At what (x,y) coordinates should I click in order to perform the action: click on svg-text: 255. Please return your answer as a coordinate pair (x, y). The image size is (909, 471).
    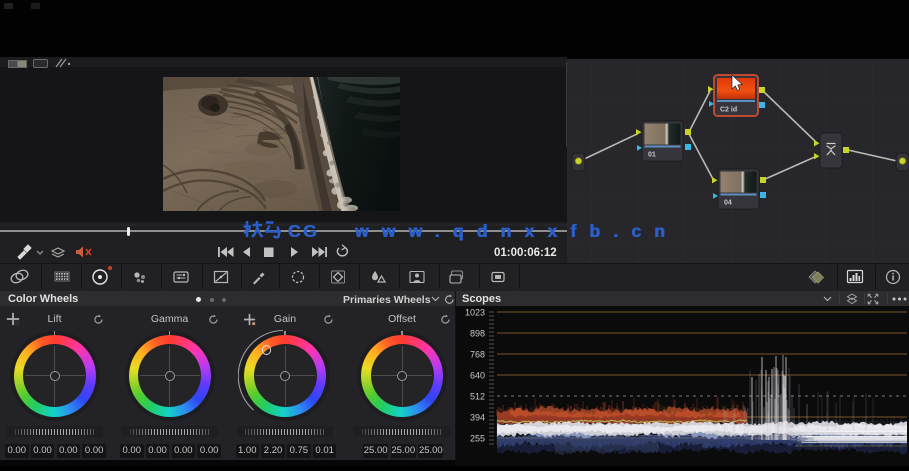
    Looking at the image, I should click on (477, 439).